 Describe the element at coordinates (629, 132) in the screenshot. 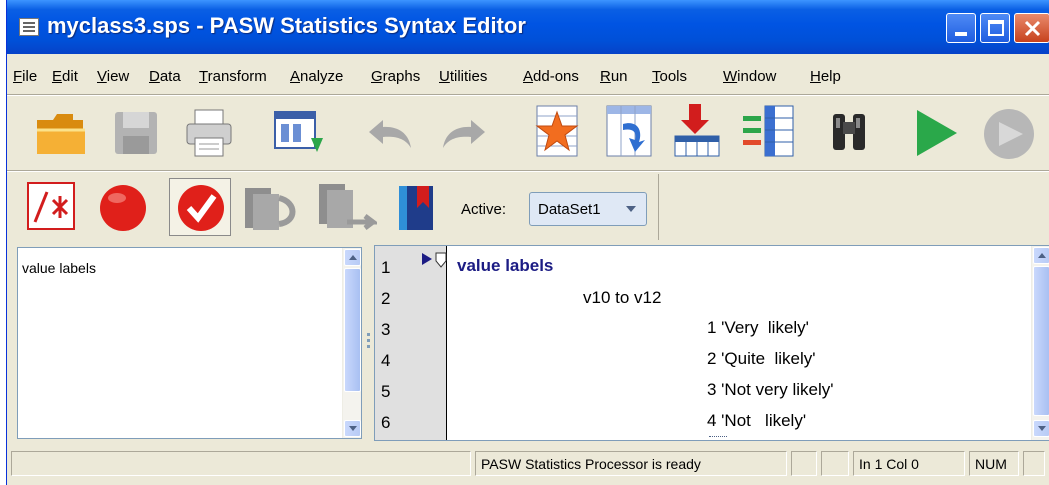

I see `goto-variable-icon` at that location.